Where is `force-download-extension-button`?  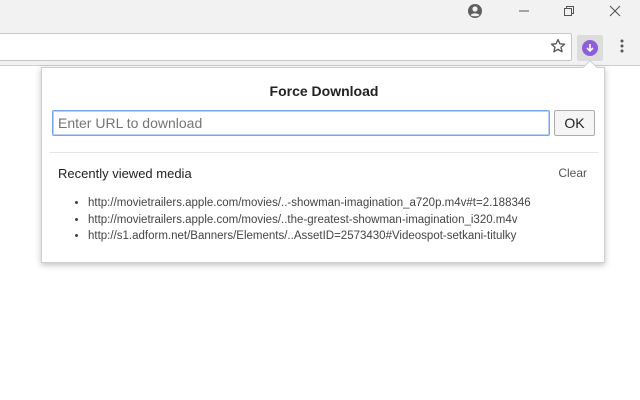 force-download-extension-button is located at coordinates (590, 48).